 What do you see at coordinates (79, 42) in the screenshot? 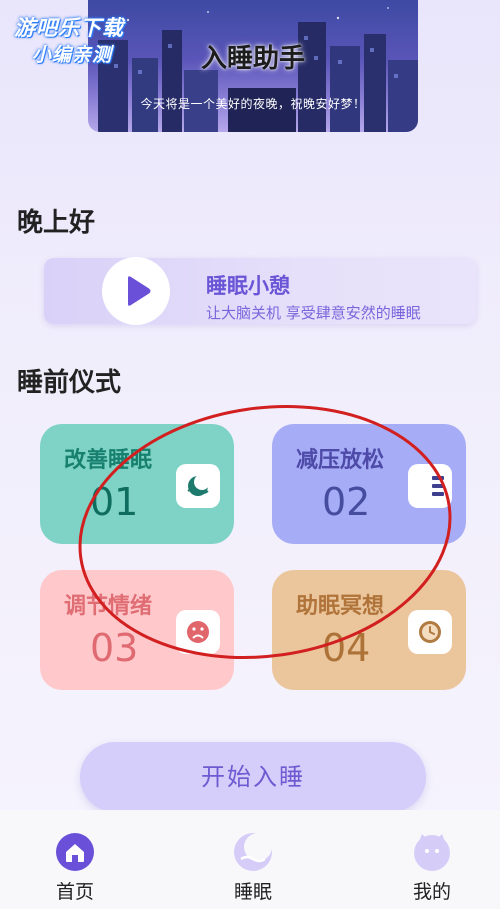
I see `watermark: 游吧乐下载 小编亲测` at bounding box center [79, 42].